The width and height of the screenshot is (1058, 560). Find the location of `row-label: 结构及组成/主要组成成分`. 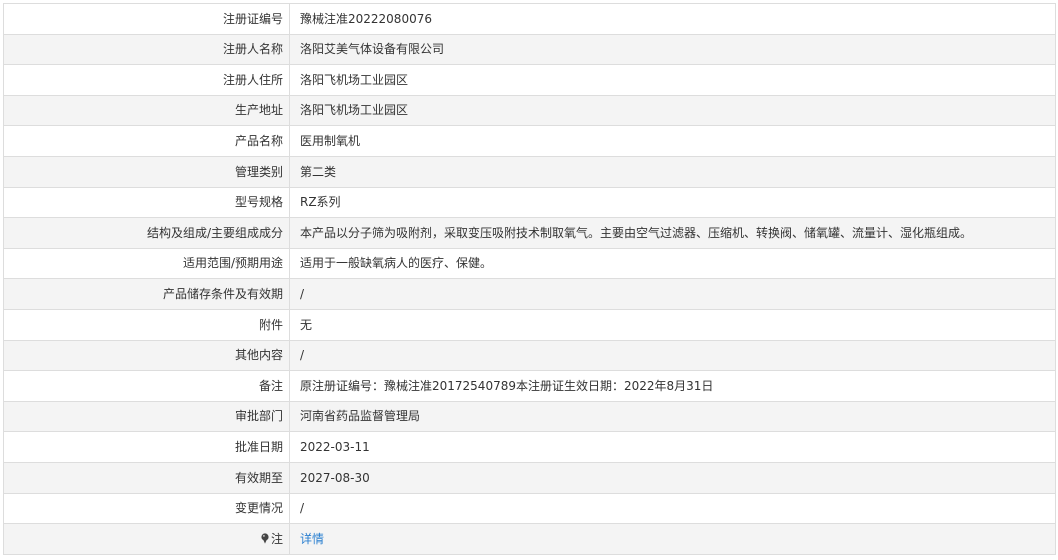

row-label: 结构及组成/主要组成成分 is located at coordinates (146, 233).